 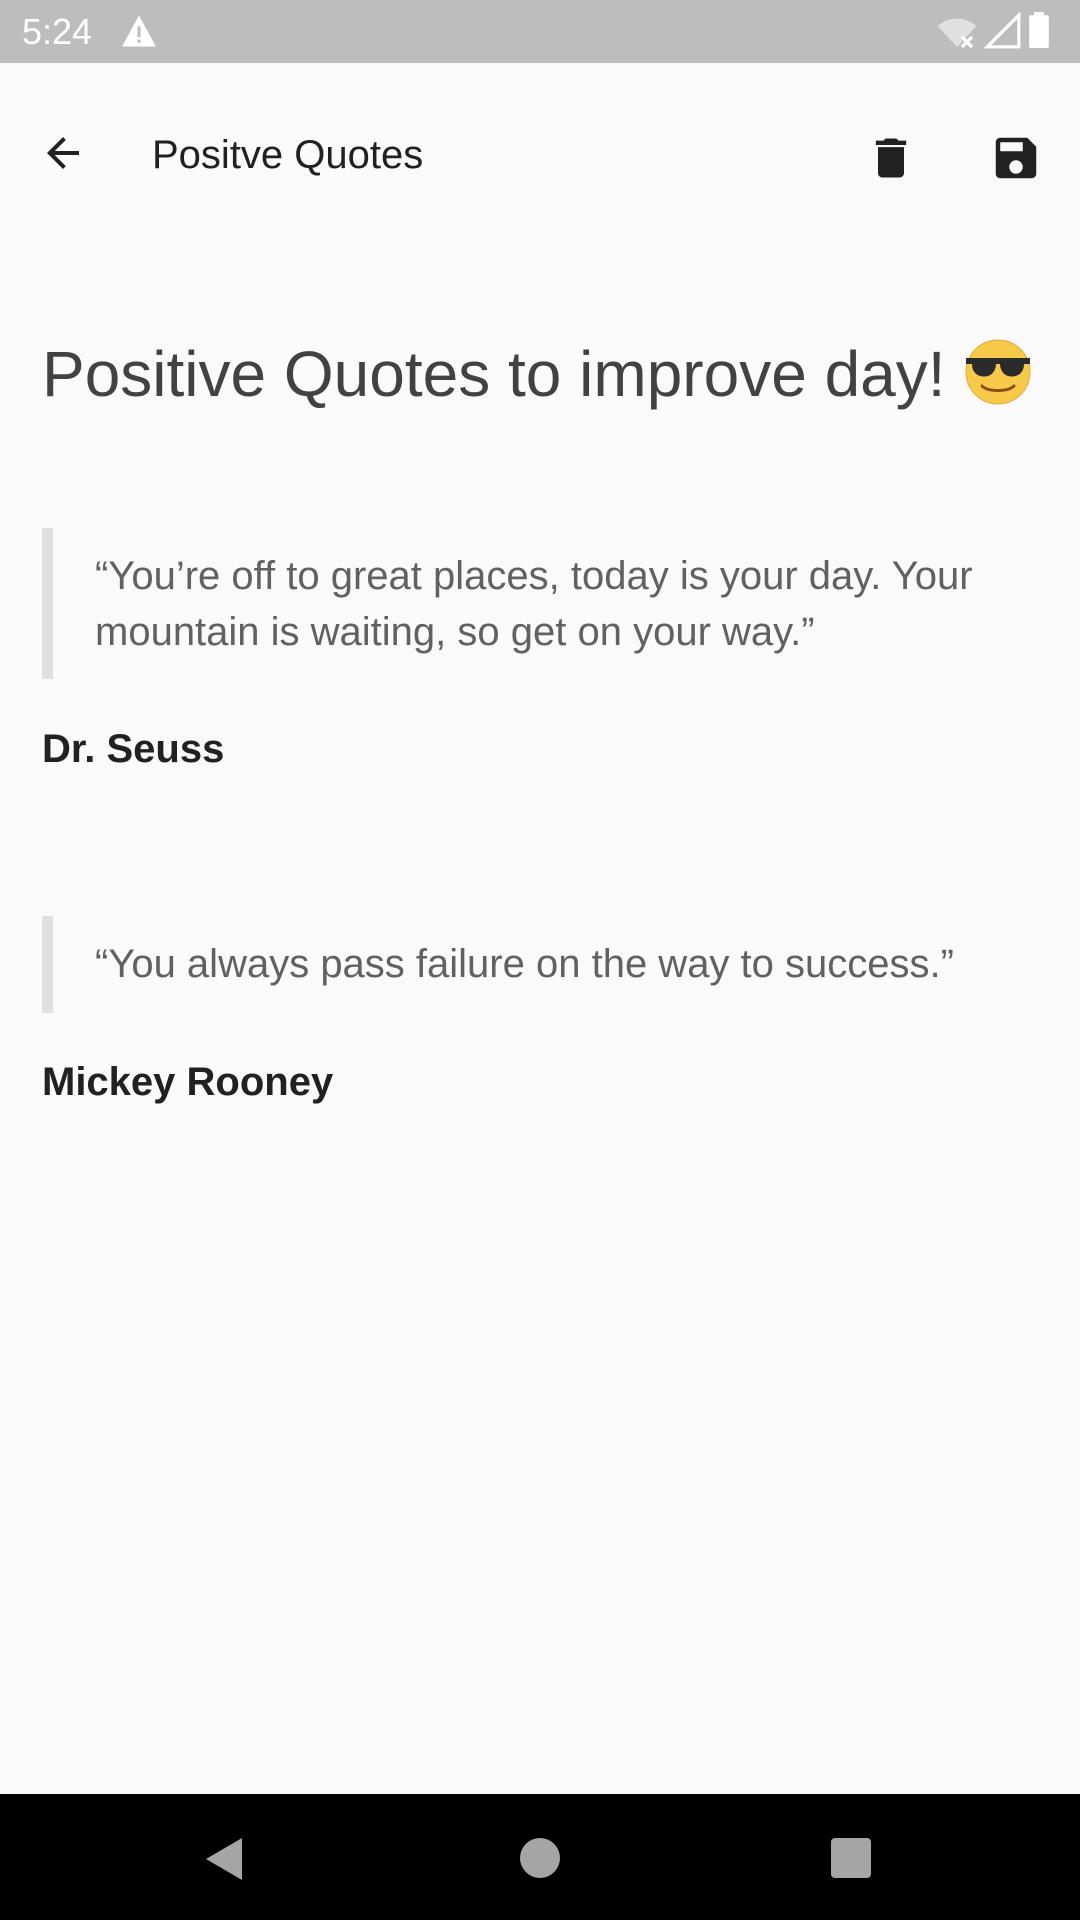 I want to click on status-time: 5:24, so click(x=57, y=31).